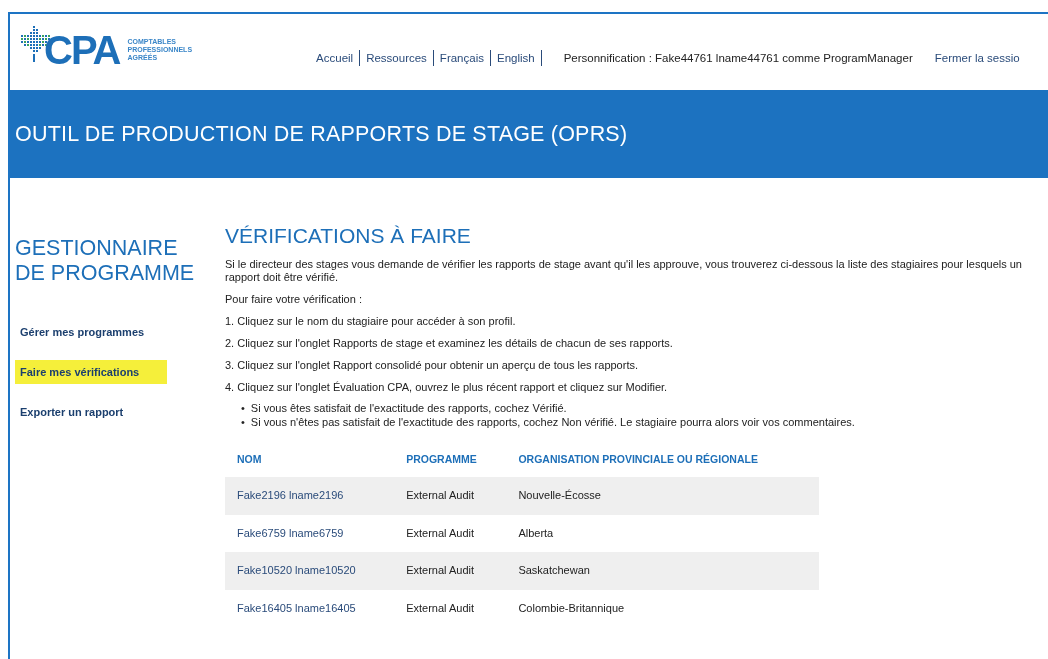 The image size is (1048, 659). Describe the element at coordinates (82, 50) in the screenshot. I see `logo-mark: CPA` at that location.